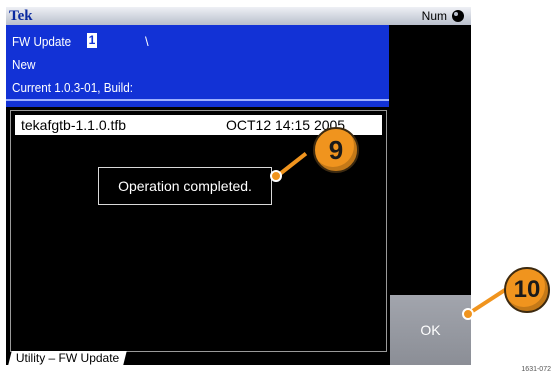 The height and width of the screenshot is (377, 555). What do you see at coordinates (21, 16) in the screenshot?
I see `brand-logo: Tek` at bounding box center [21, 16].